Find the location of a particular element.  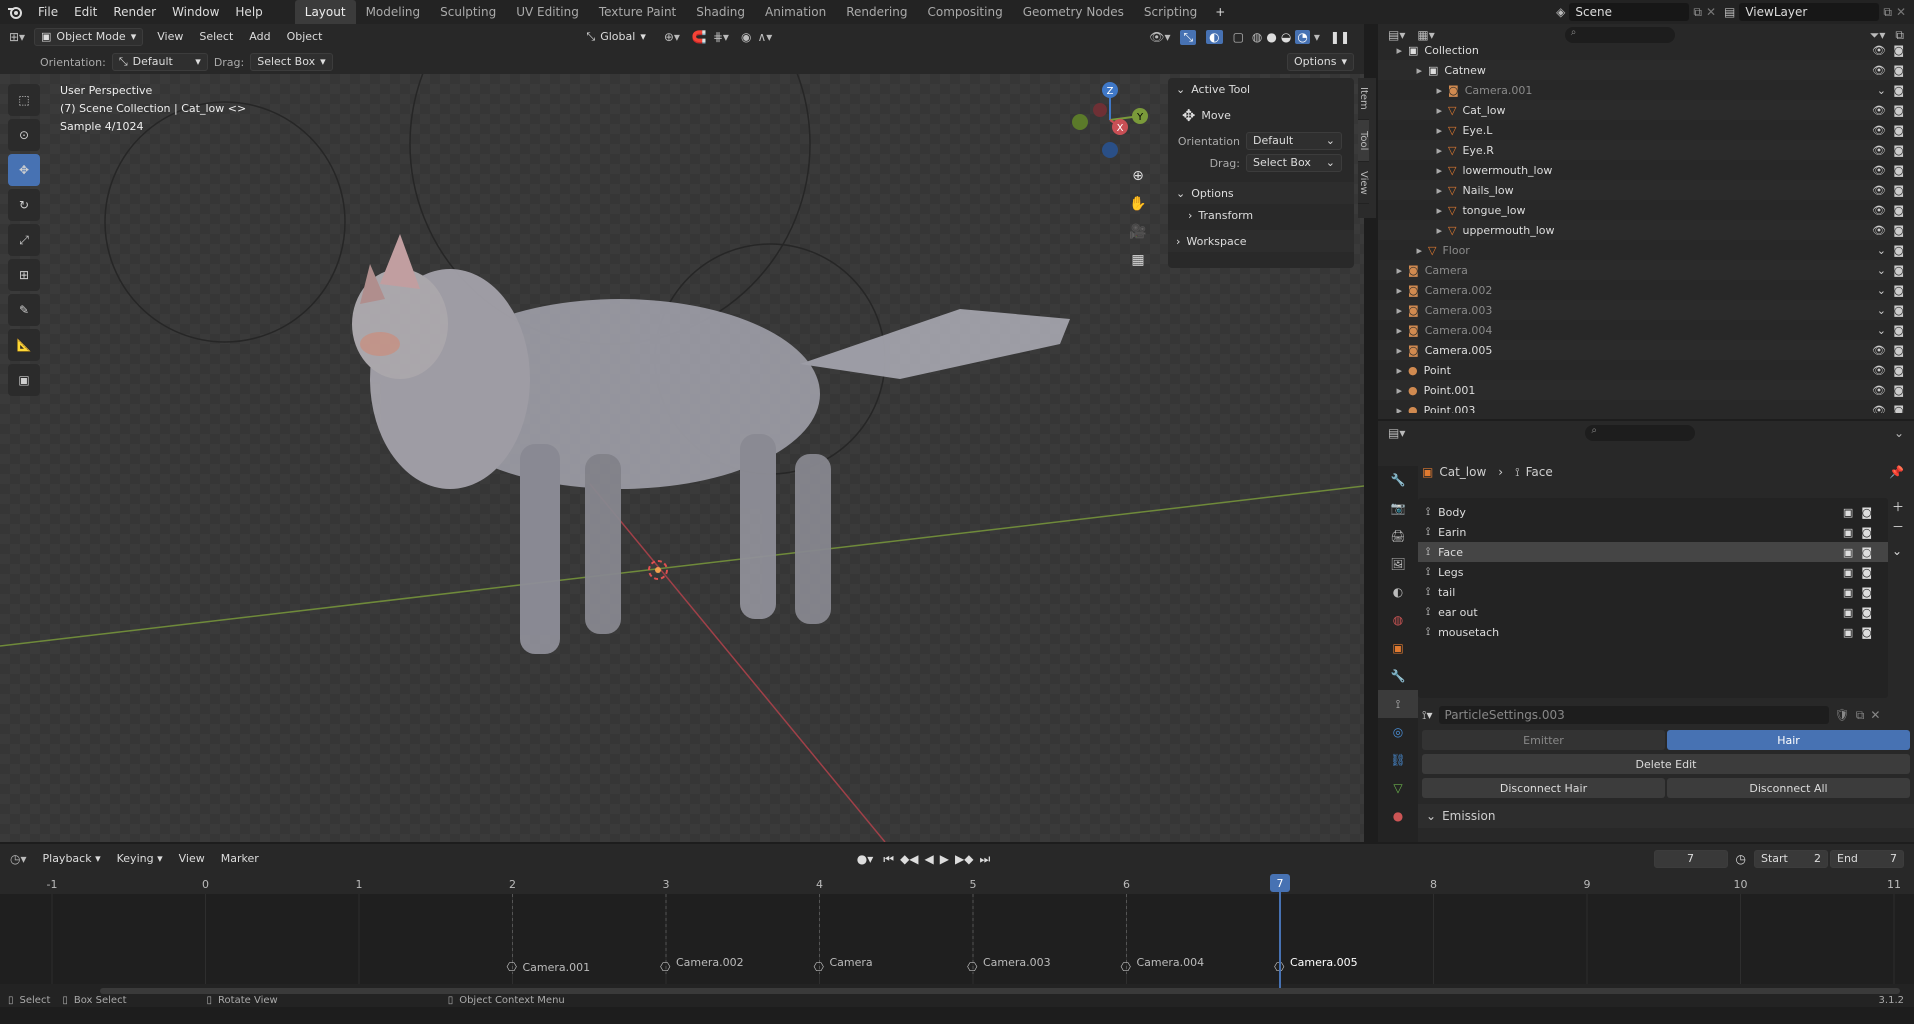

menu-edit: Edit is located at coordinates (85, 12).